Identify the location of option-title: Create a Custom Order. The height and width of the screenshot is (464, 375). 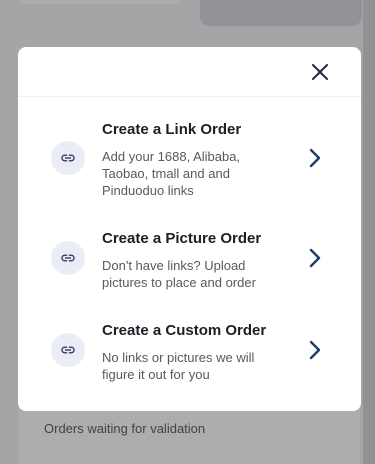
(184, 330).